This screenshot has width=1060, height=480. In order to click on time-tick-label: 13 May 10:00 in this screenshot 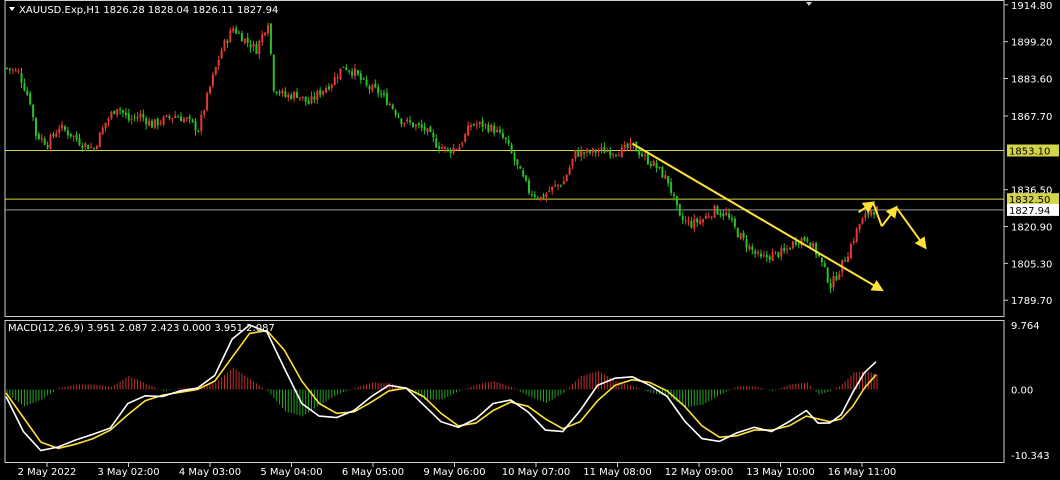, I will do `click(780, 472)`.